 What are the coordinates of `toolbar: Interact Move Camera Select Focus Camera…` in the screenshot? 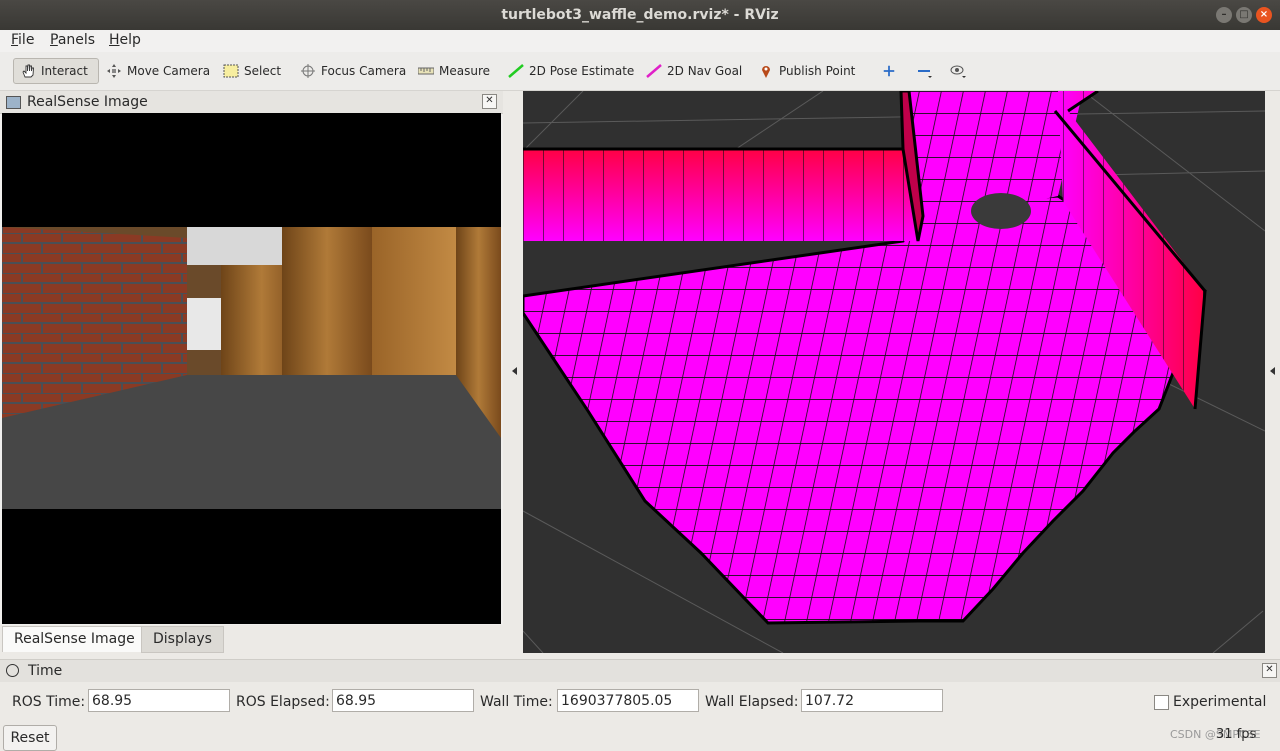 It's located at (640, 71).